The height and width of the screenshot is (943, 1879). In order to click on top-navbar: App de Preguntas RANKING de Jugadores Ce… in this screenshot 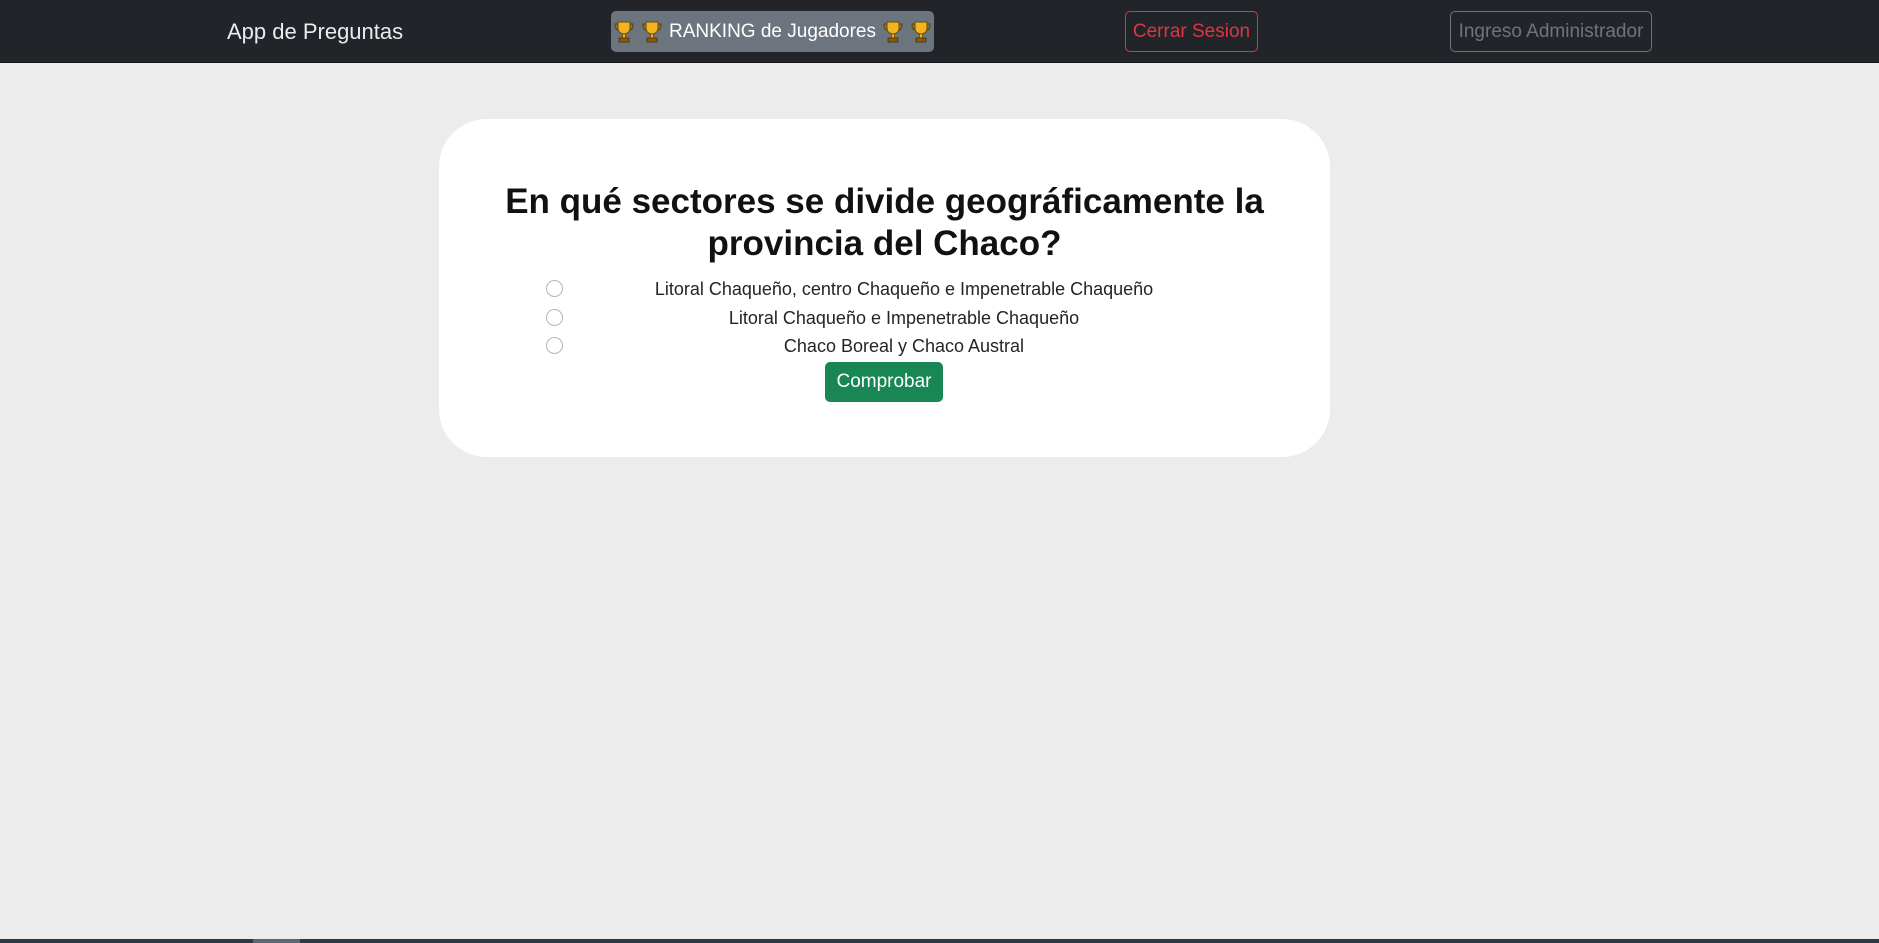, I will do `click(939, 31)`.